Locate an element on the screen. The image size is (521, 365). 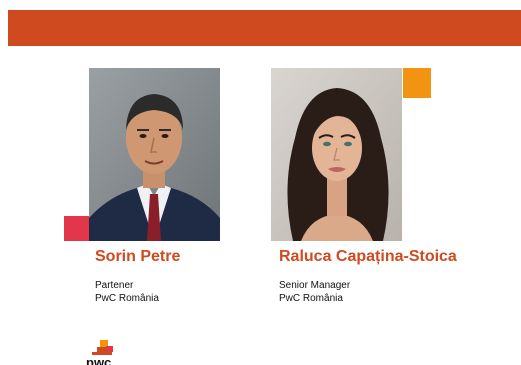
accent-square-amber is located at coordinates (417, 83).